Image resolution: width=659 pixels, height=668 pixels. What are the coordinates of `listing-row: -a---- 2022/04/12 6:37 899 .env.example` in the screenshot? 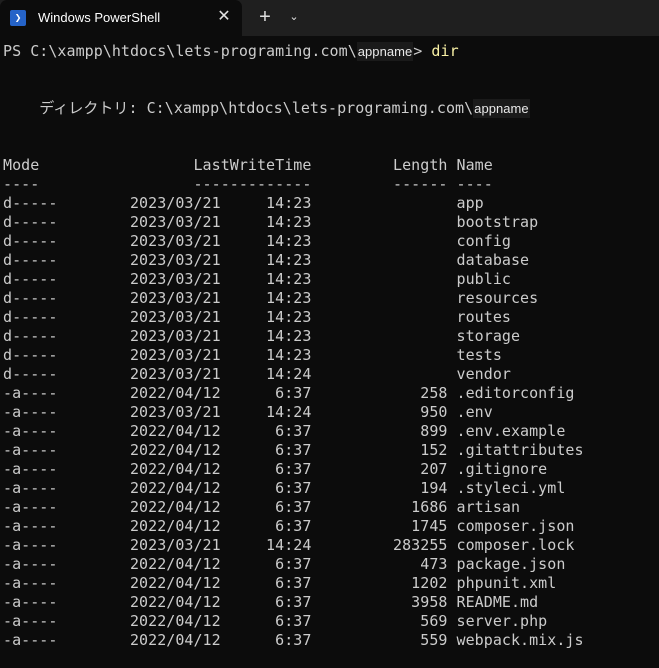 It's located at (284, 431).